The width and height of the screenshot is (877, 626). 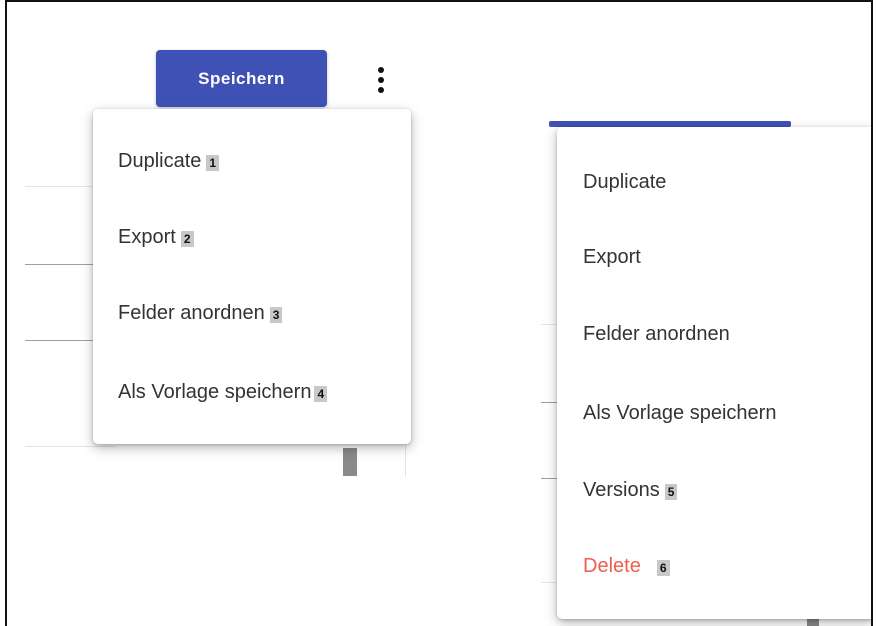 What do you see at coordinates (241, 78) in the screenshot?
I see `save-button: Speichern` at bounding box center [241, 78].